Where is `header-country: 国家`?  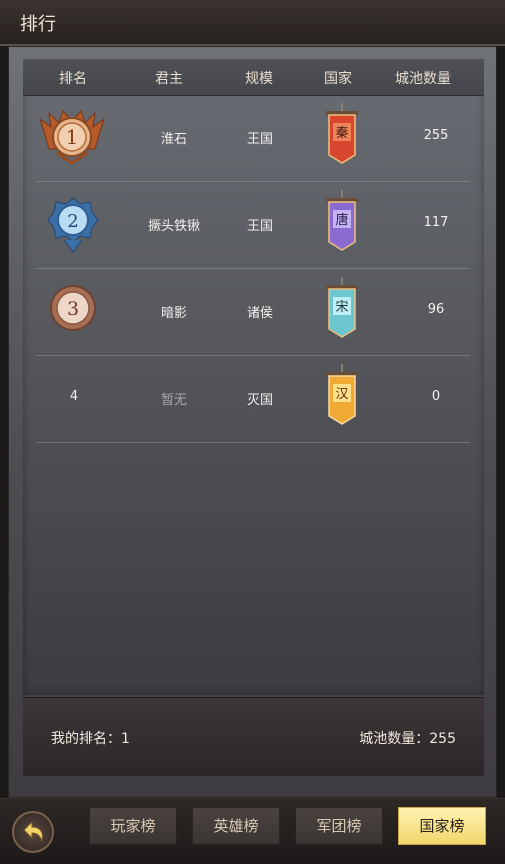 header-country: 国家 is located at coordinates (338, 79).